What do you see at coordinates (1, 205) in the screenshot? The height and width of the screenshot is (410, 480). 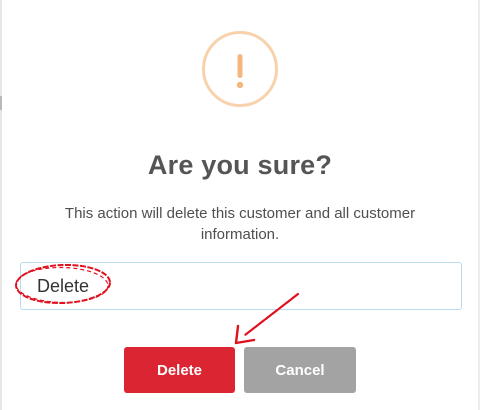 I see `dialog-left-edge` at bounding box center [1, 205].